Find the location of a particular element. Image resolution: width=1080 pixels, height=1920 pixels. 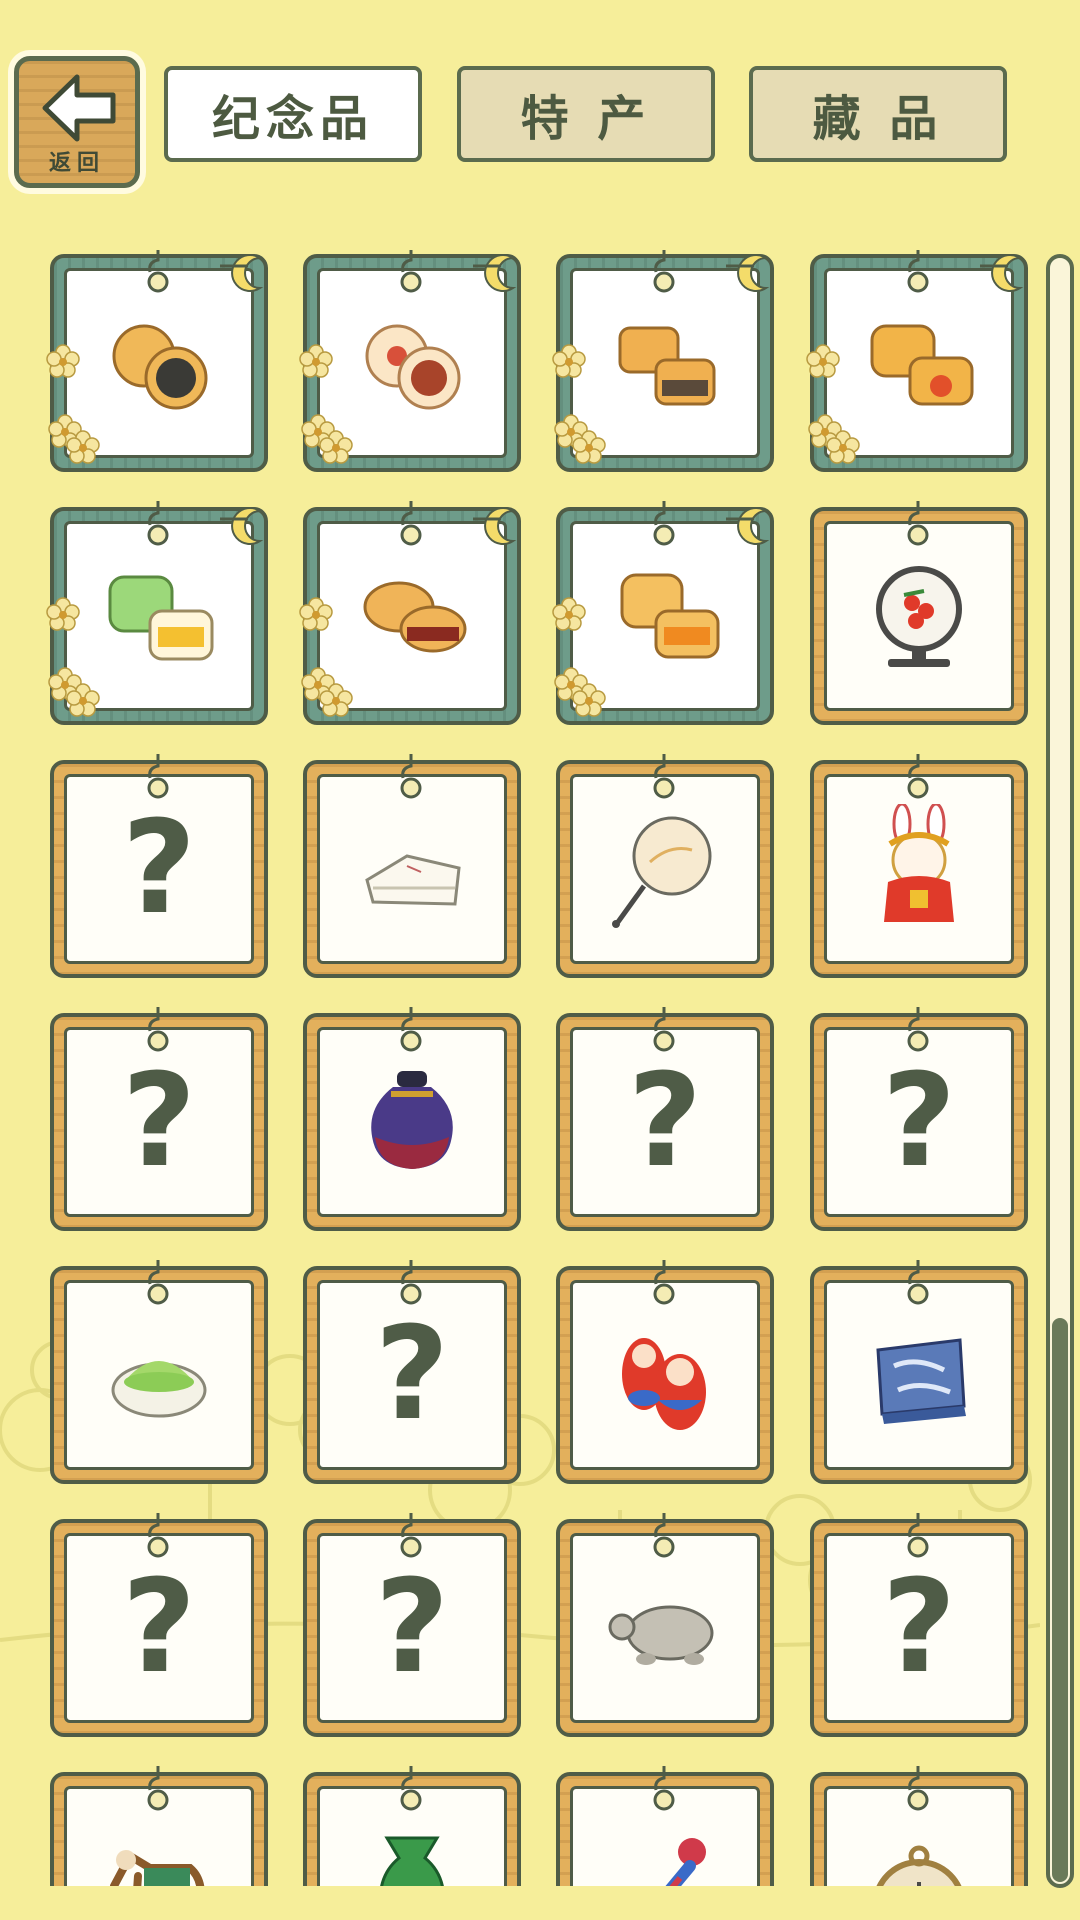

lychee-screen-icon is located at coordinates (919, 616).